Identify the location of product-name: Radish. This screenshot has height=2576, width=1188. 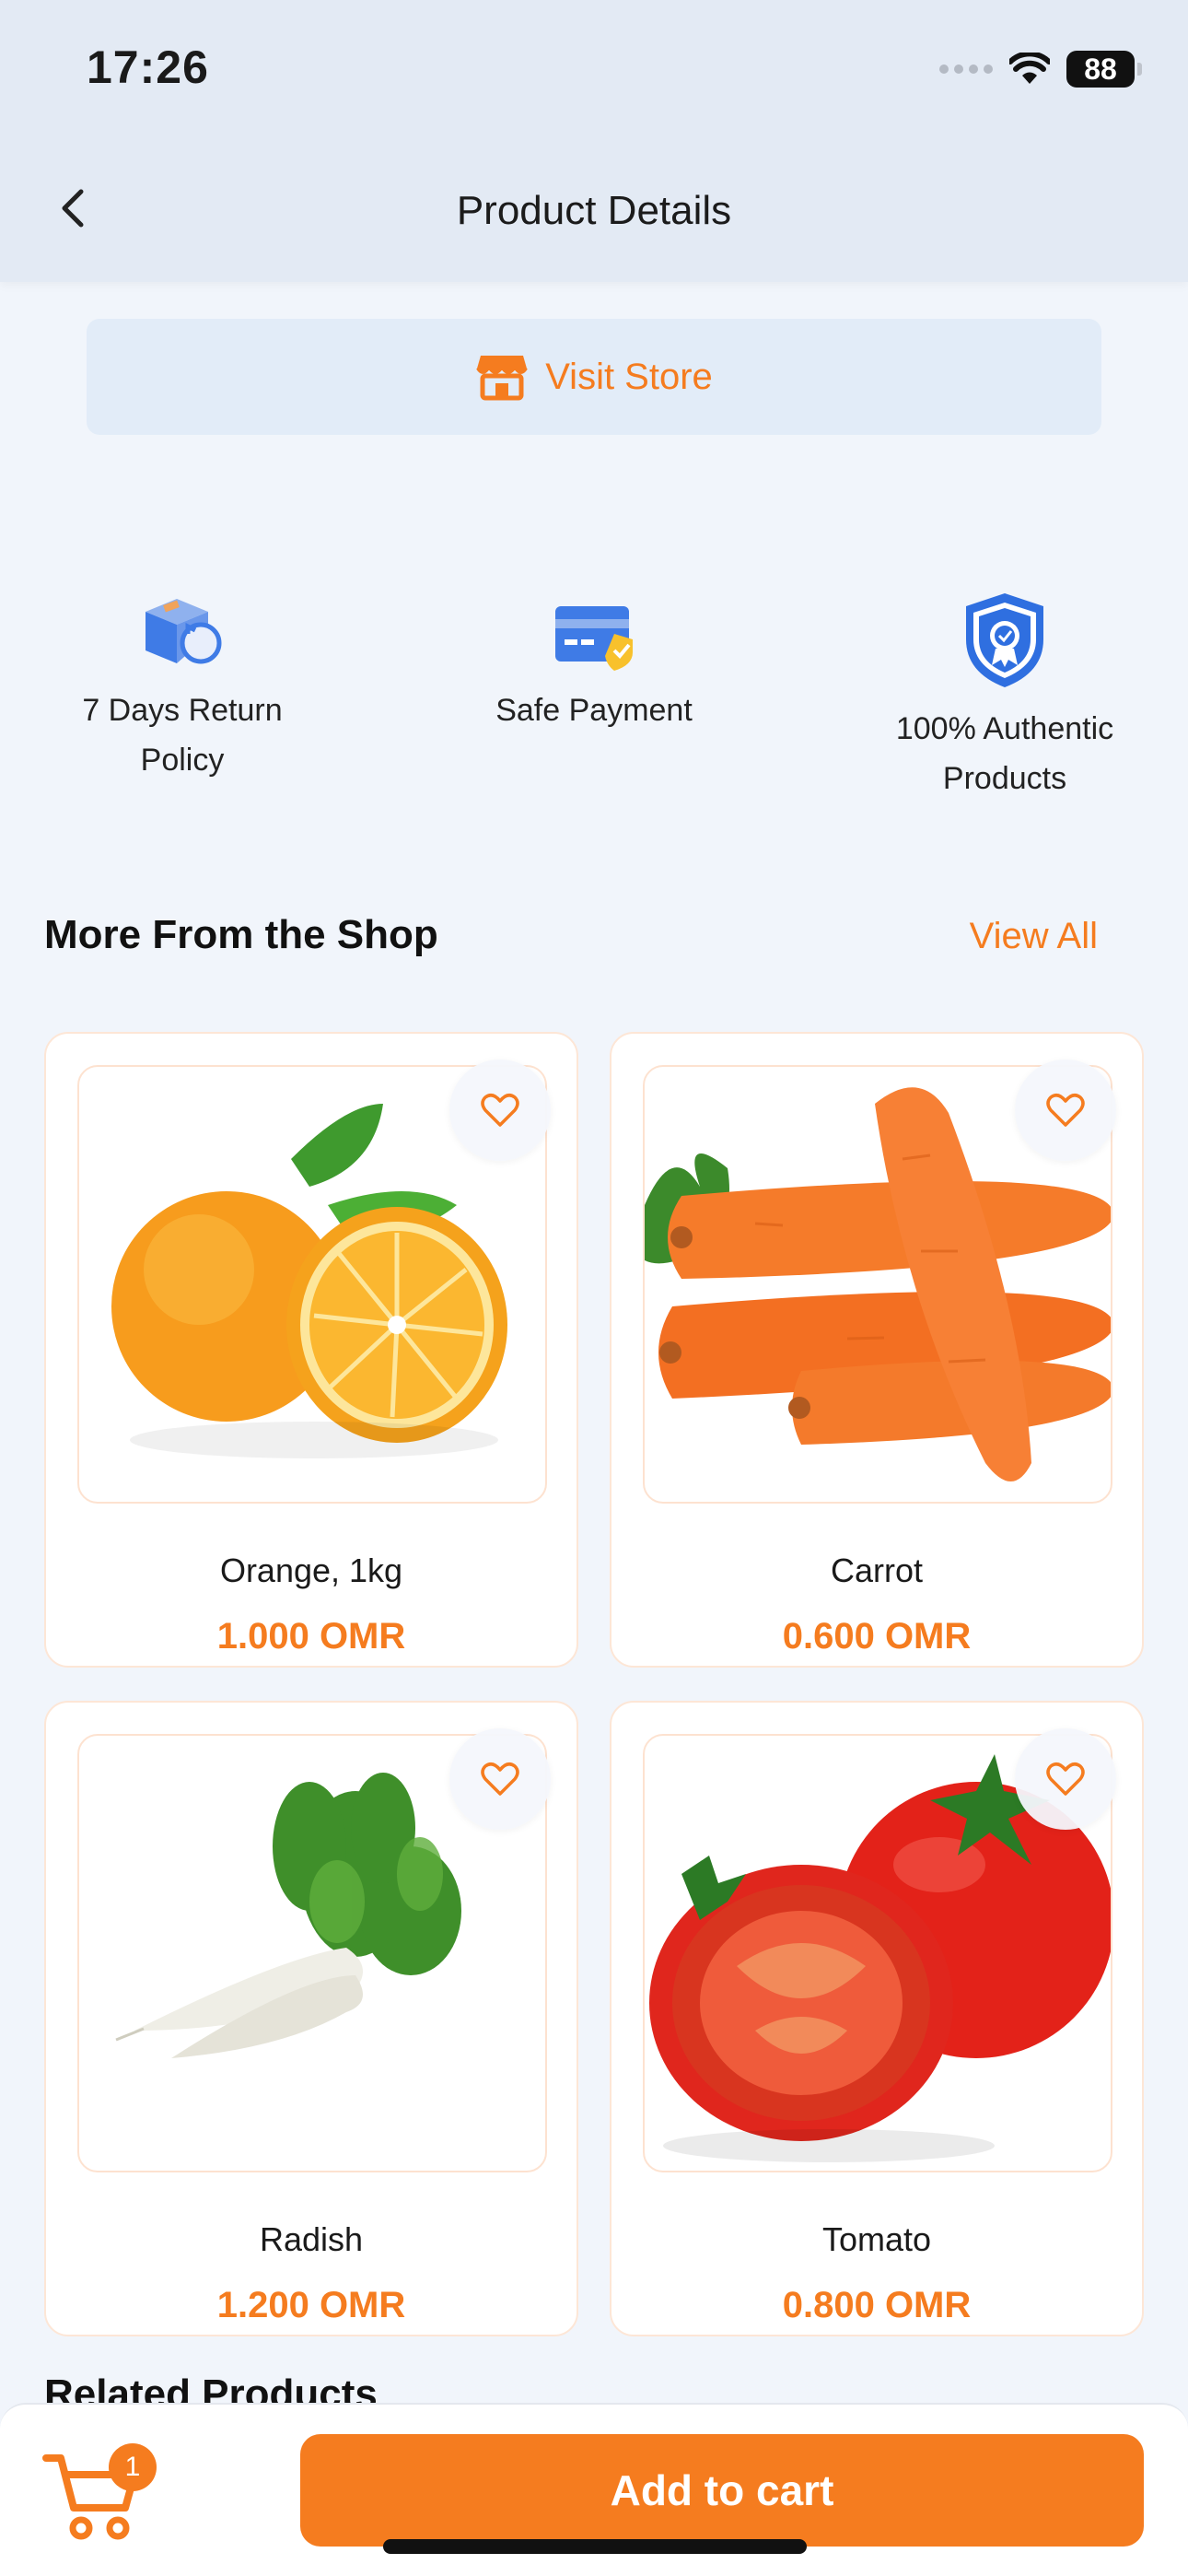
(311, 2239).